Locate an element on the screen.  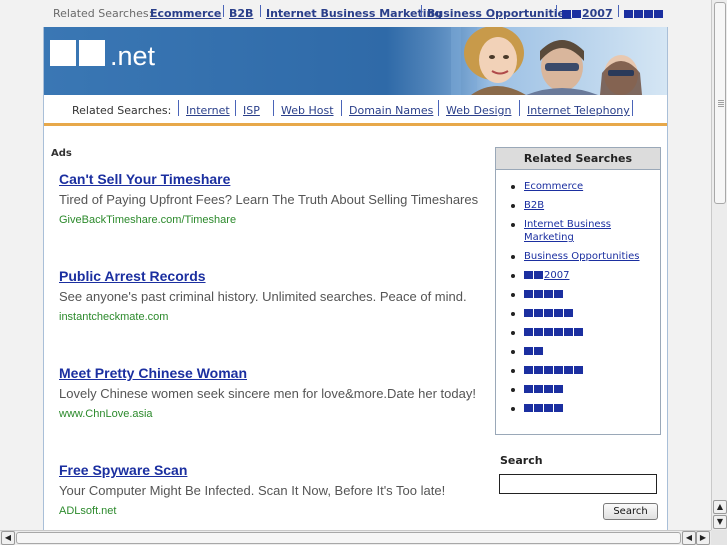
top-link-internet-business-marketing: Internet Business Marketing is located at coordinates (354, 13).